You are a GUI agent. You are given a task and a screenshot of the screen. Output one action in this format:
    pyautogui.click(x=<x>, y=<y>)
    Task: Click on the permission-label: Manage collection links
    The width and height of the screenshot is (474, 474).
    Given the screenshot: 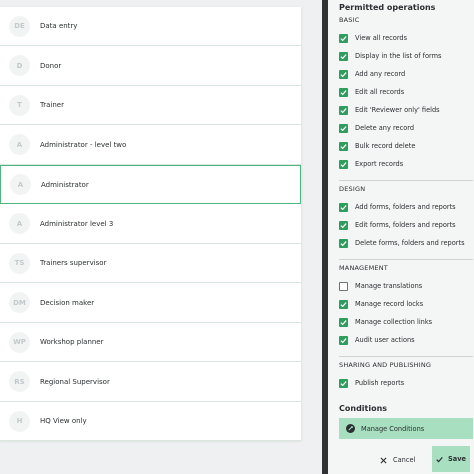 What is the action you would take?
    pyautogui.click(x=394, y=322)
    